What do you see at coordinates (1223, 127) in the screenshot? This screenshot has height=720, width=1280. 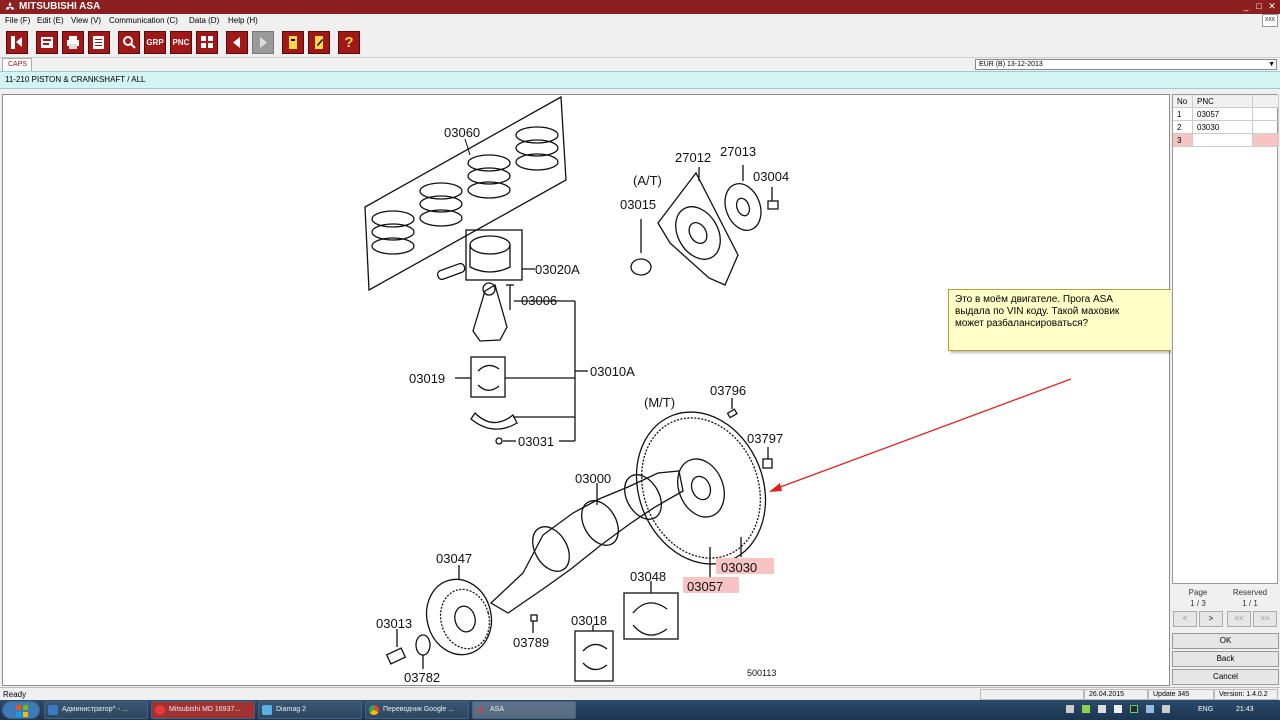 I see `table-row-2-pnc: 03030` at bounding box center [1223, 127].